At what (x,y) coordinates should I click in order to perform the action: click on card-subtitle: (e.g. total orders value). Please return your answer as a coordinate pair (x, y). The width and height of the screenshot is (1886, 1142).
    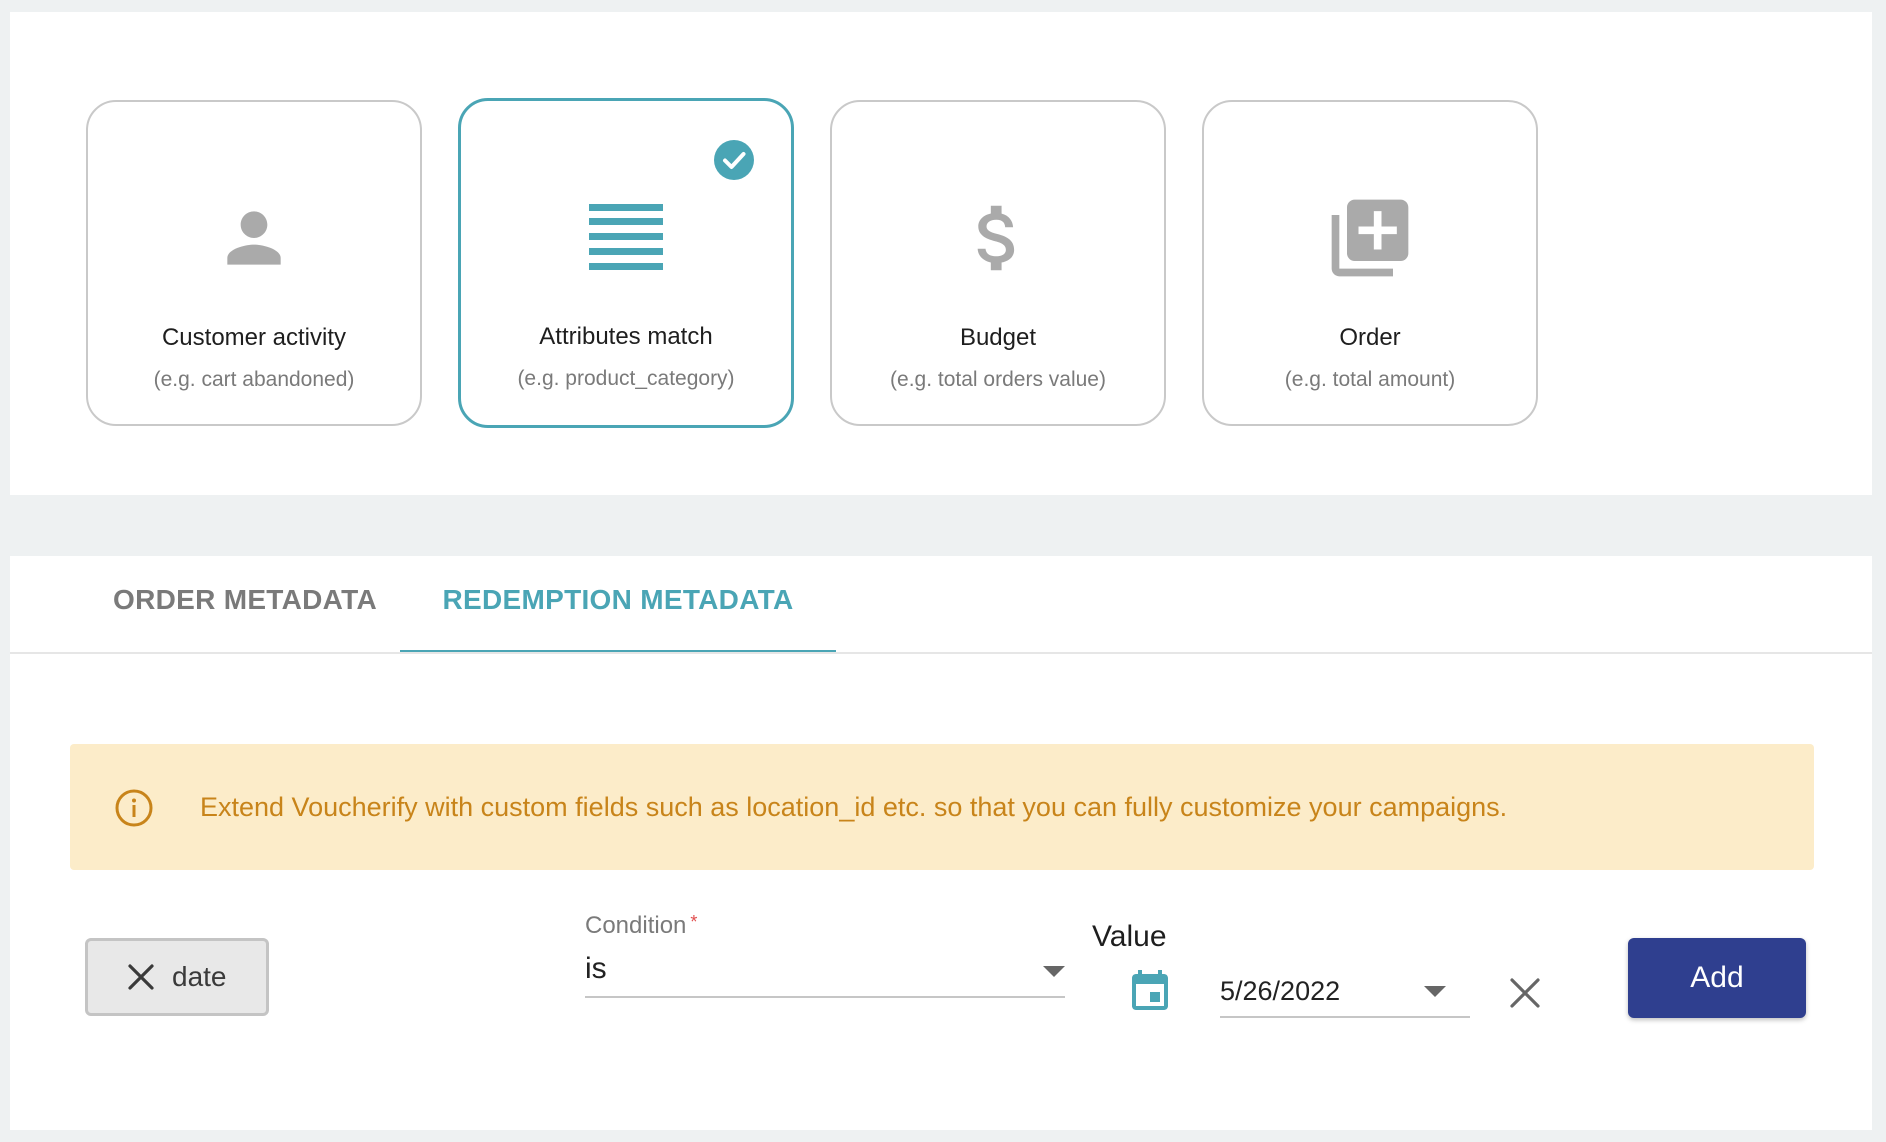
    Looking at the image, I should click on (998, 379).